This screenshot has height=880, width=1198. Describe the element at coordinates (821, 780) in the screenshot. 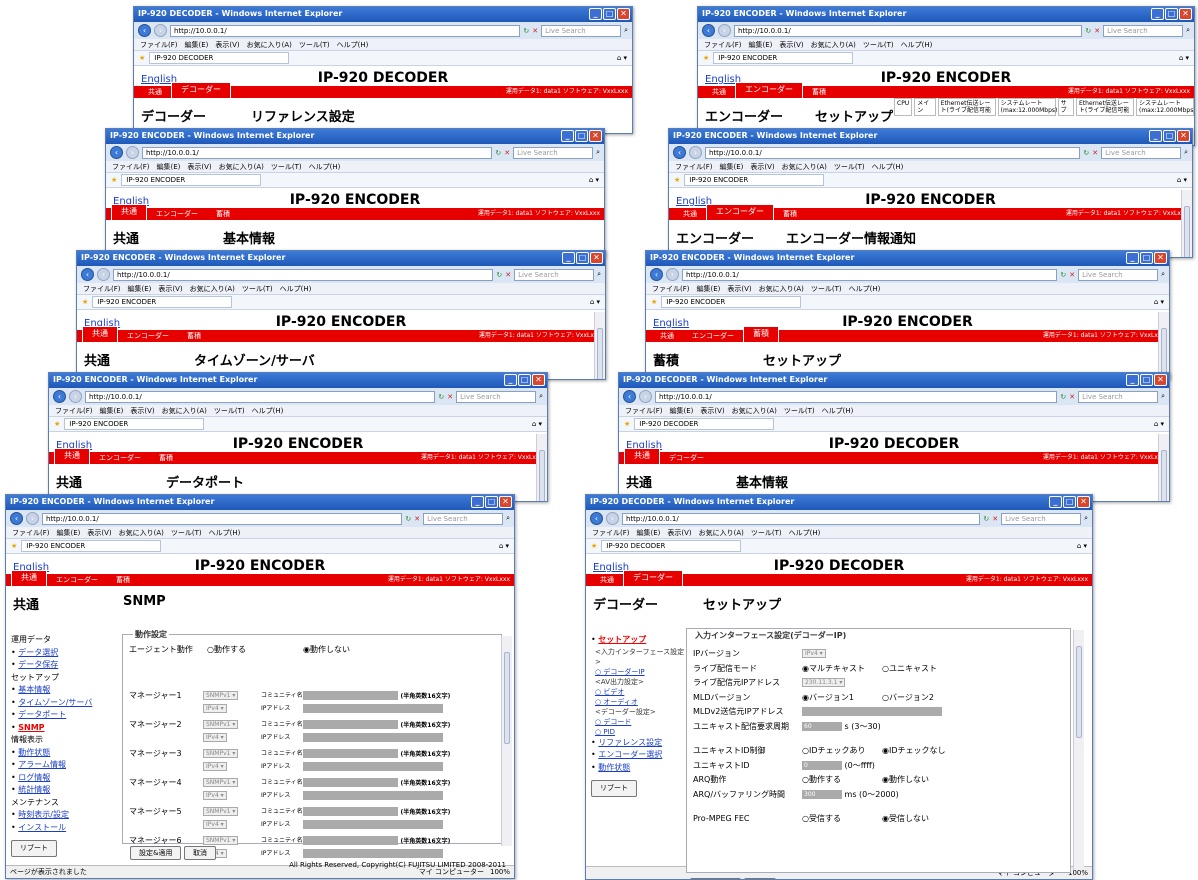

I see `option-a-radio: ○動作する` at that location.